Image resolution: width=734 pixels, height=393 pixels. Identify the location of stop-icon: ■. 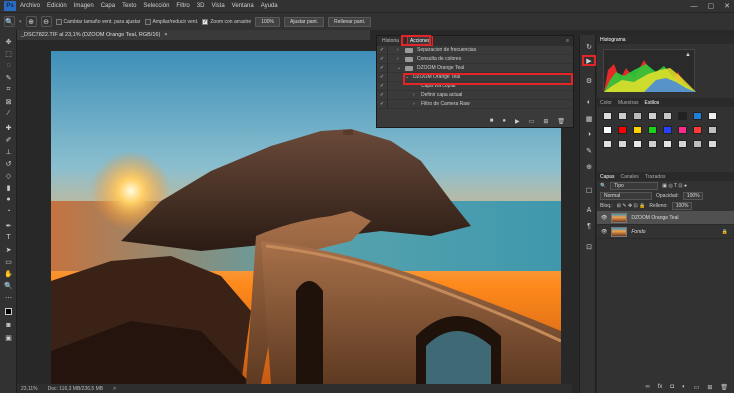
(492, 121).